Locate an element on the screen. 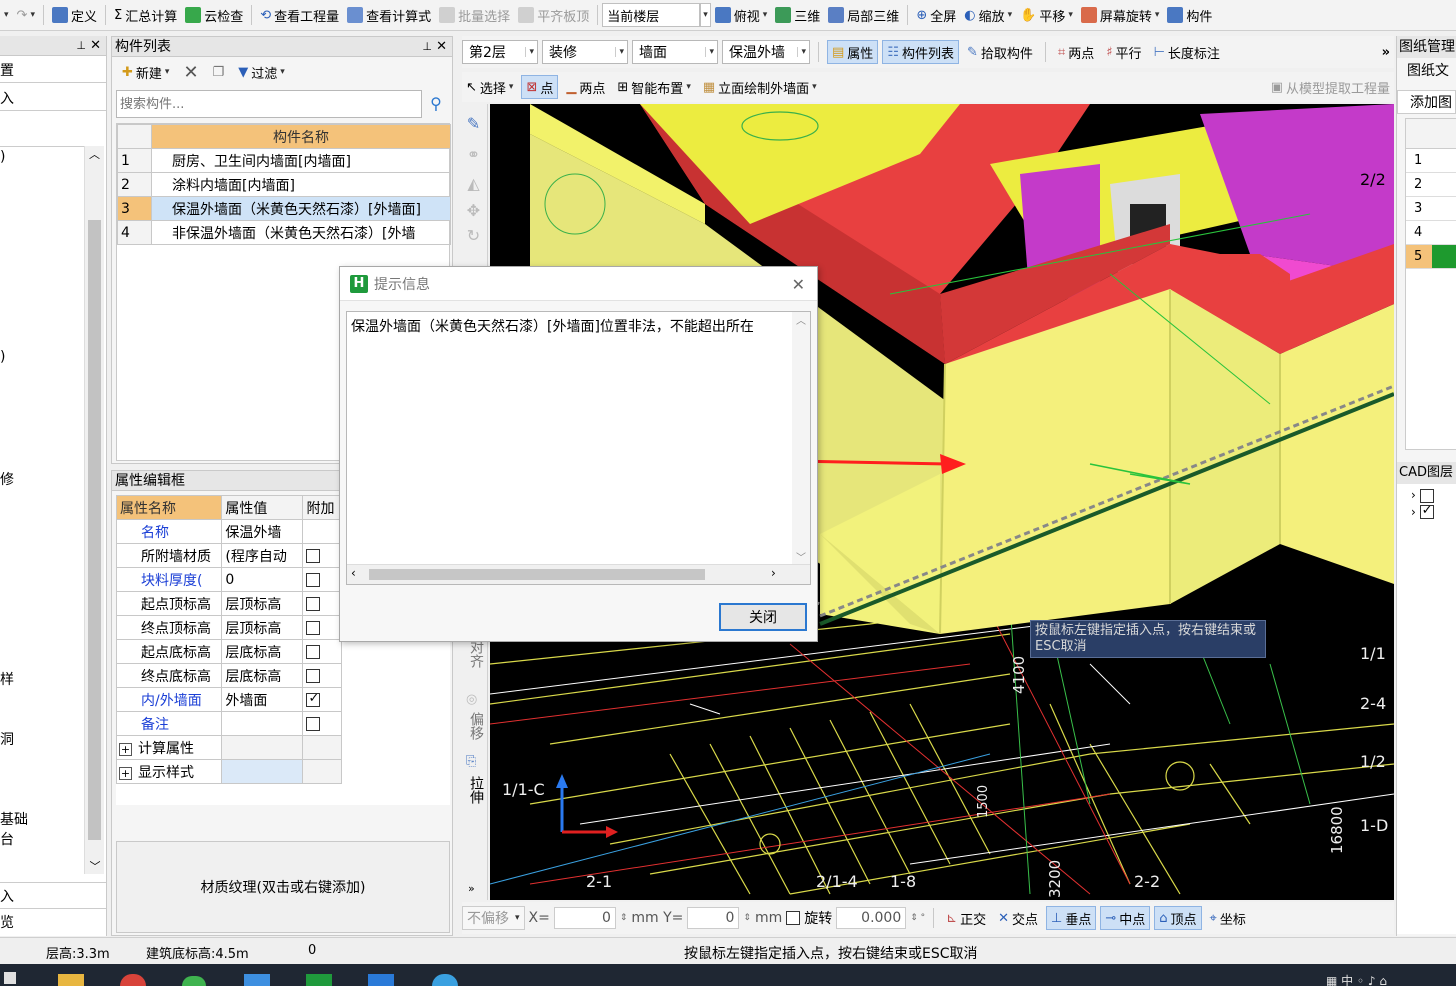 This screenshot has height=986, width=1456. nav-scrollbar: ︿ ﹀ is located at coordinates (94, 510).